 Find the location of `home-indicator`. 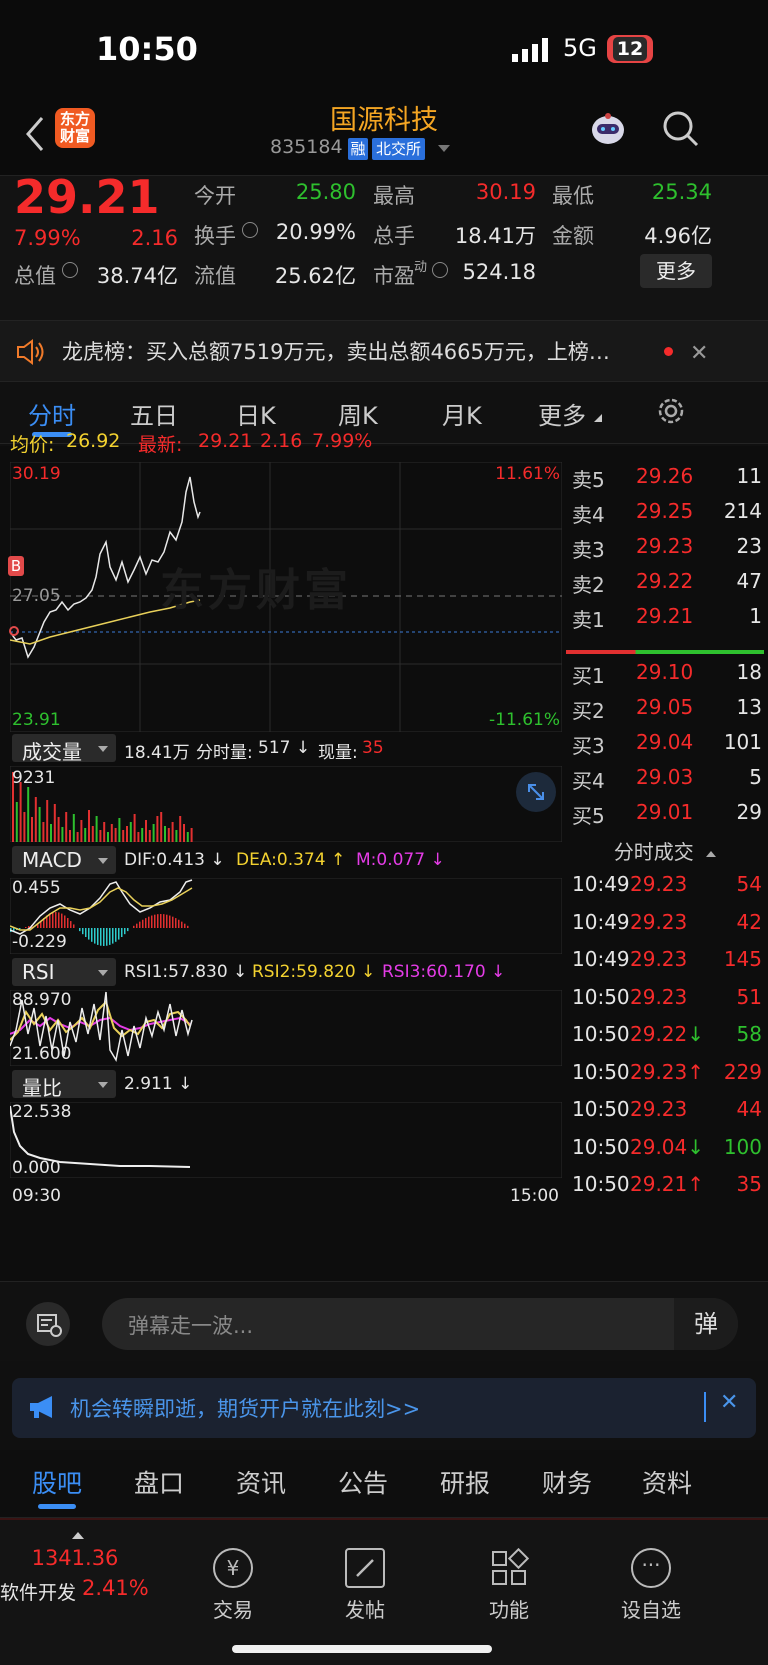

home-indicator is located at coordinates (362, 1649).